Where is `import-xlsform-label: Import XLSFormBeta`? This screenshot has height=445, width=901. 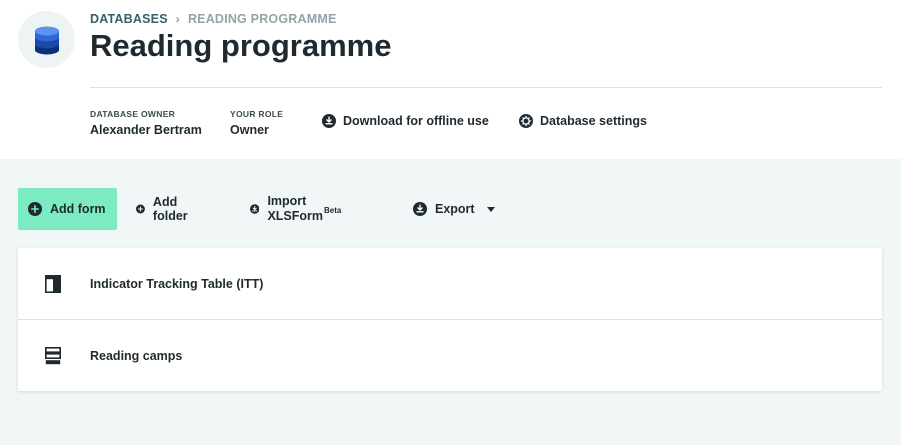
import-xlsform-label: Import XLSFormBeta is located at coordinates (306, 208).